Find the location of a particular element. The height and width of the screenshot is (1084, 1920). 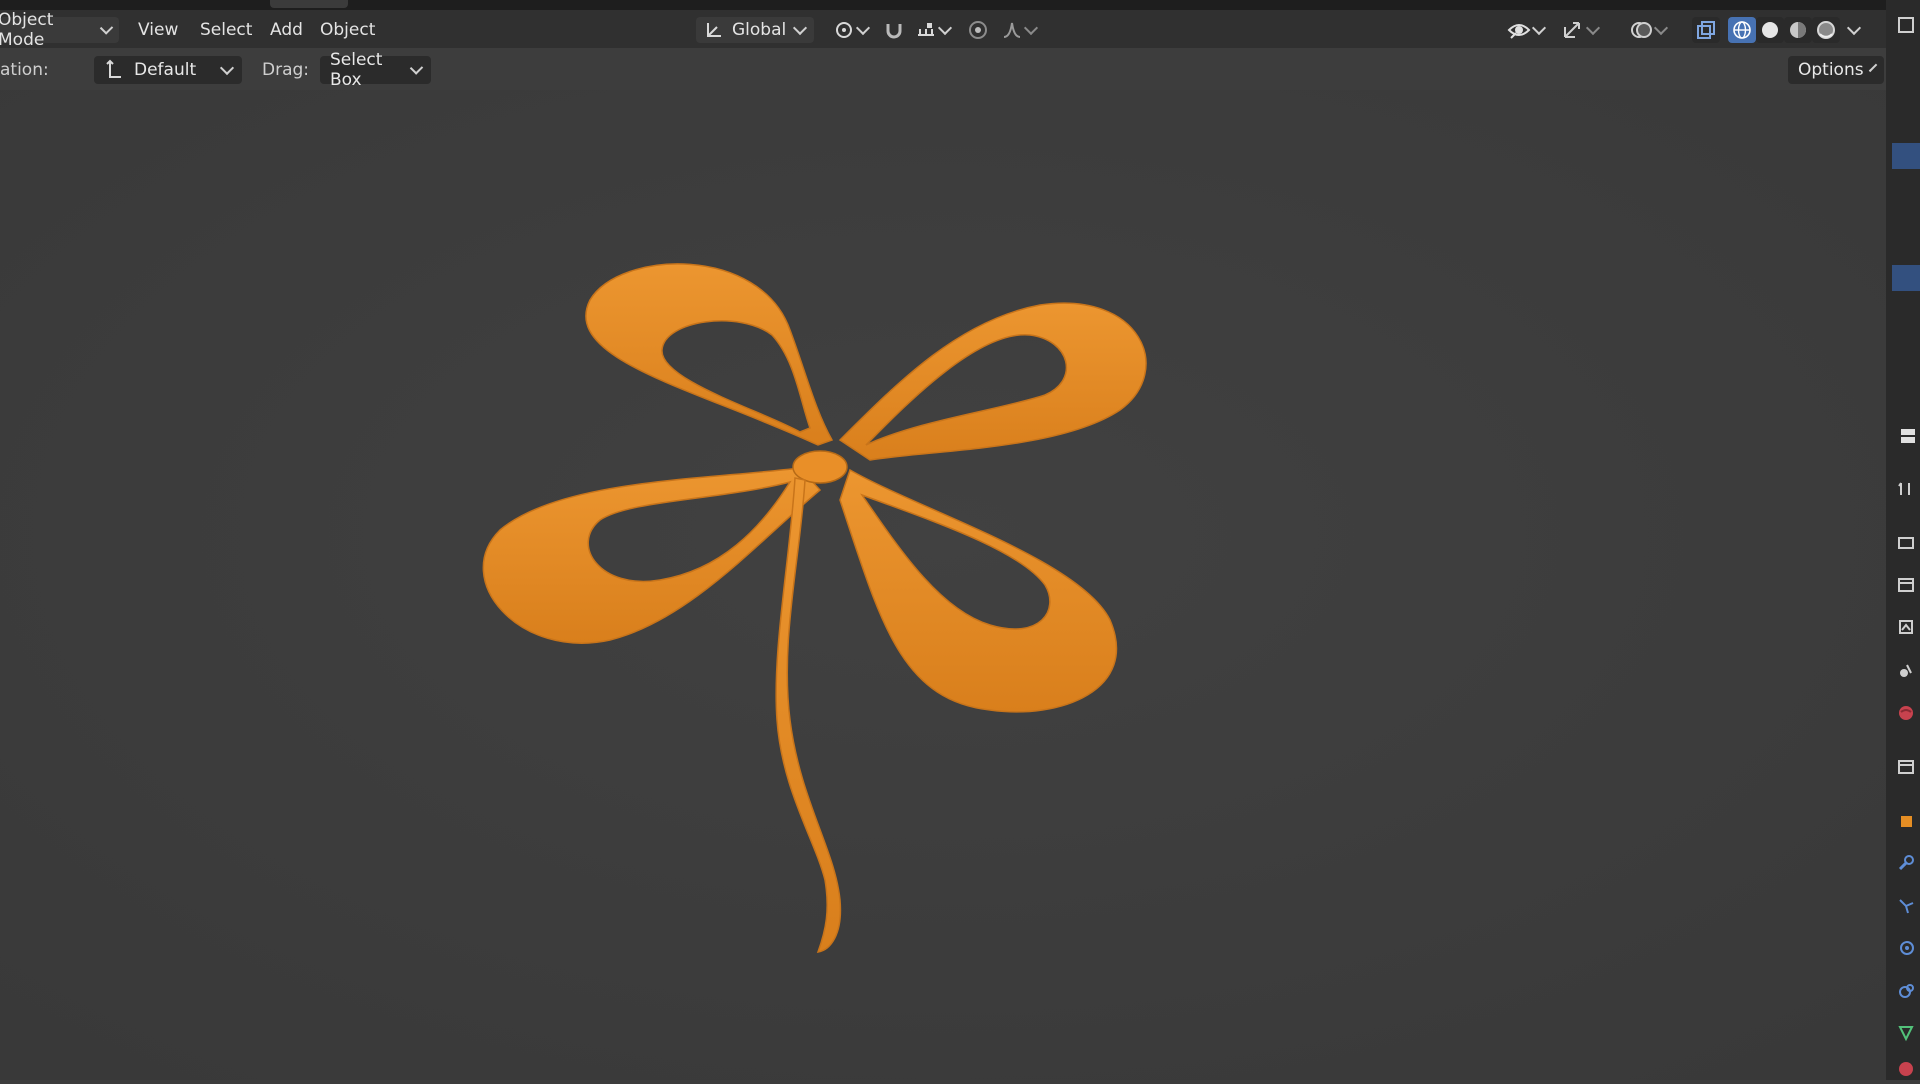

snap-target-dropdown is located at coordinates (932, 30).